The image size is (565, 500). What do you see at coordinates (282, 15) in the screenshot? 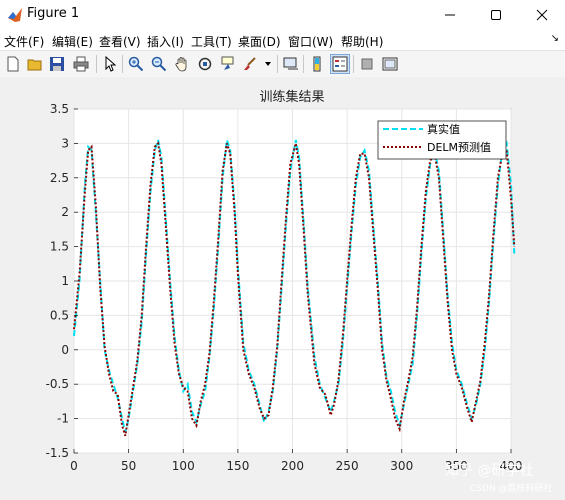
I see `window-titlebar: Figure 1` at bounding box center [282, 15].